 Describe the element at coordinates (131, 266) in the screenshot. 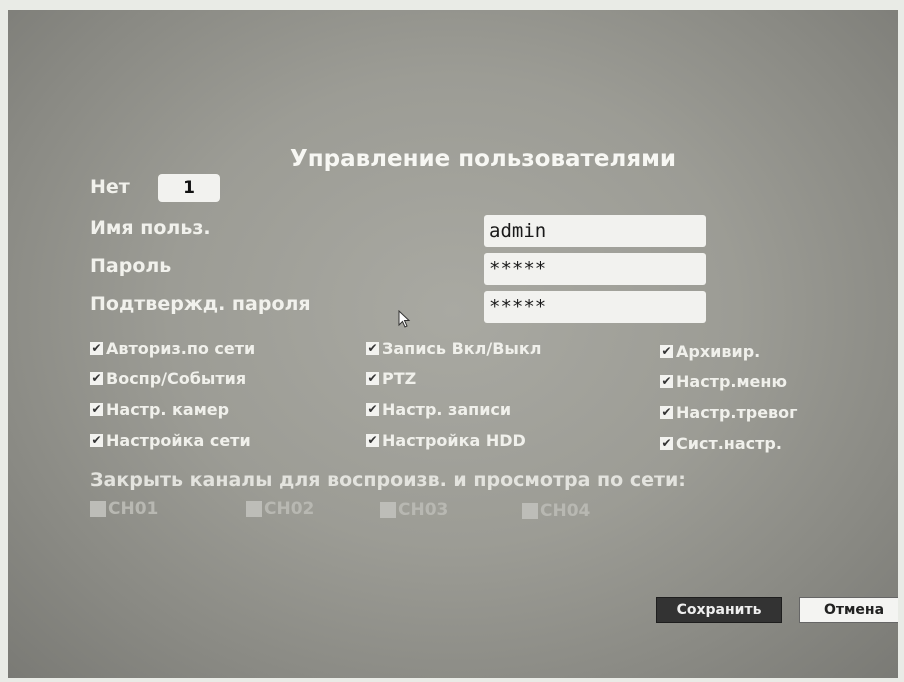

I see `password-label: Пароль` at that location.